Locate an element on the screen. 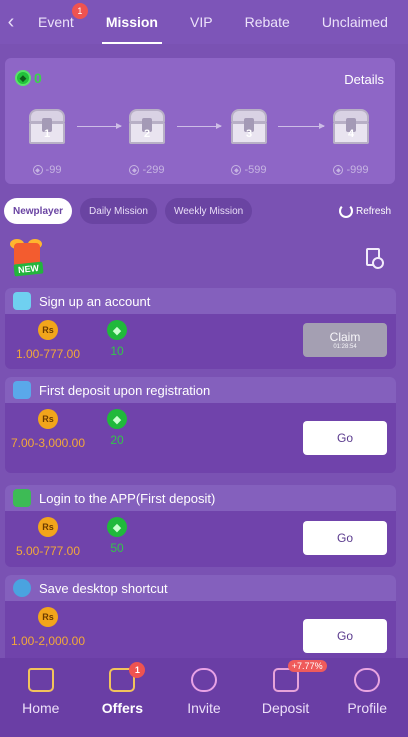 This screenshot has width=408, height=737. claim-countdown: 01:28:54 is located at coordinates (345, 347).